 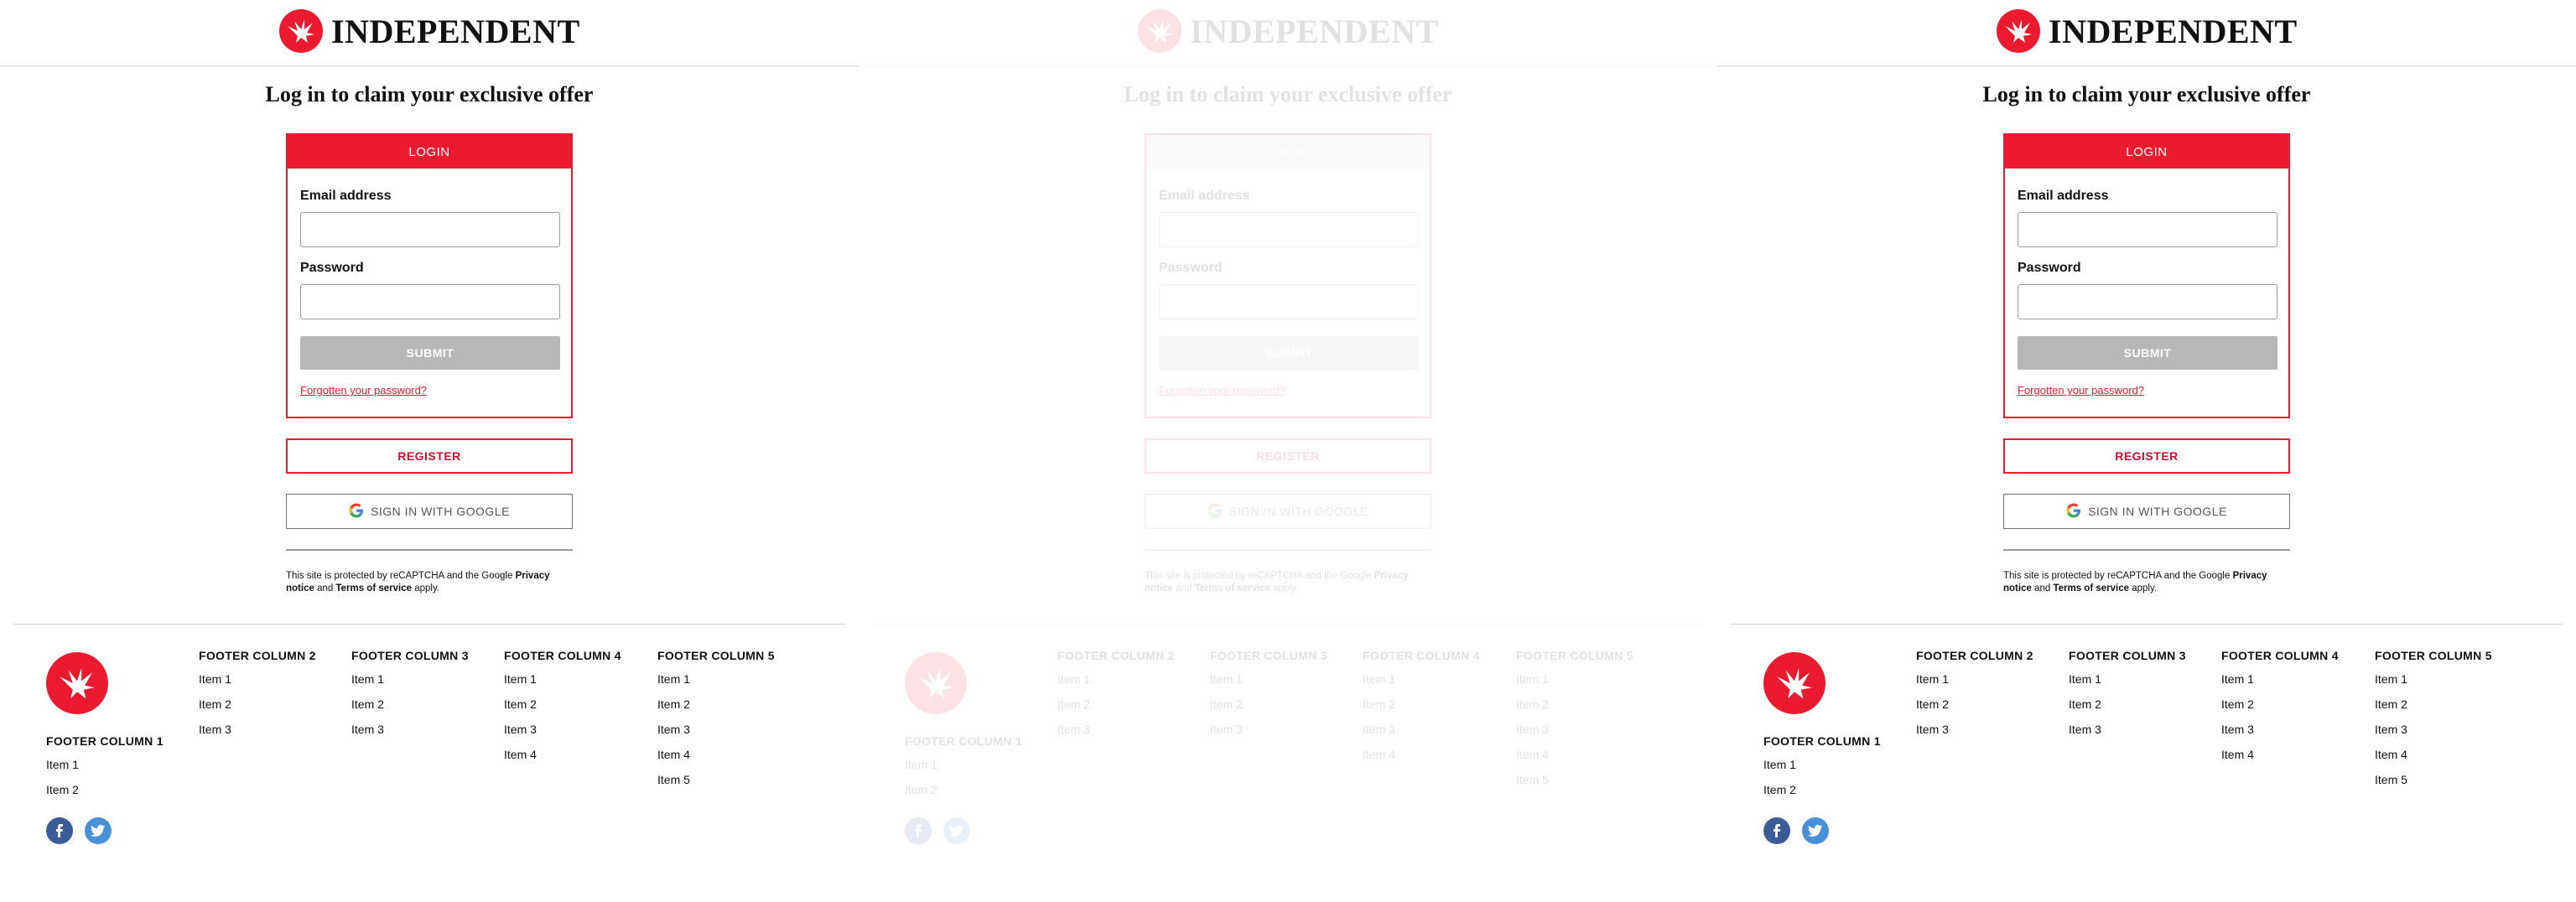 I want to click on recaptcha-suffix: apply., so click(x=1284, y=588).